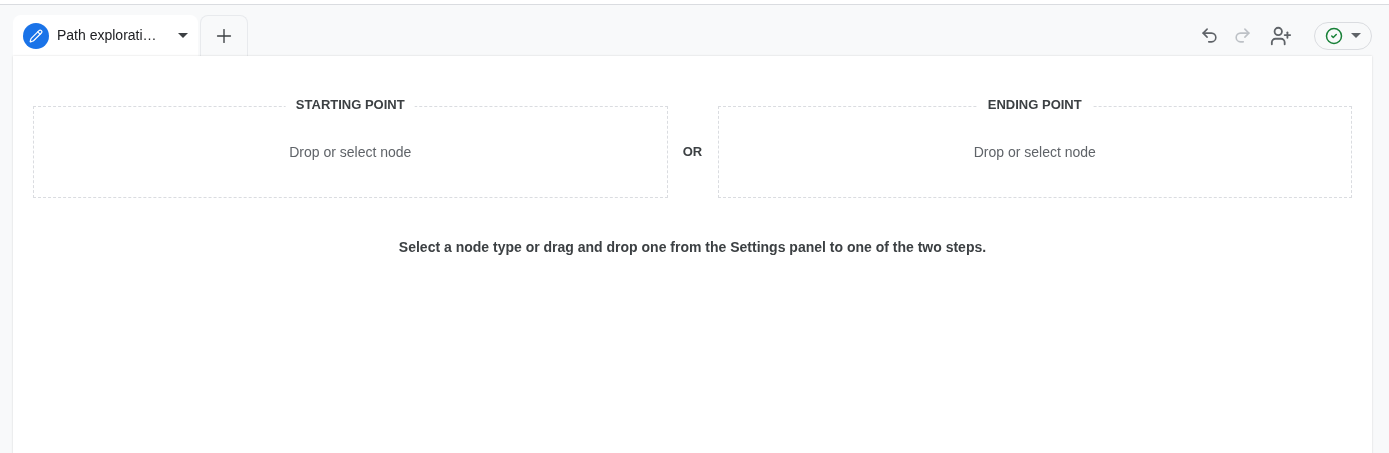  Describe the element at coordinates (36, 35) in the screenshot. I see `pencil-icon` at that location.